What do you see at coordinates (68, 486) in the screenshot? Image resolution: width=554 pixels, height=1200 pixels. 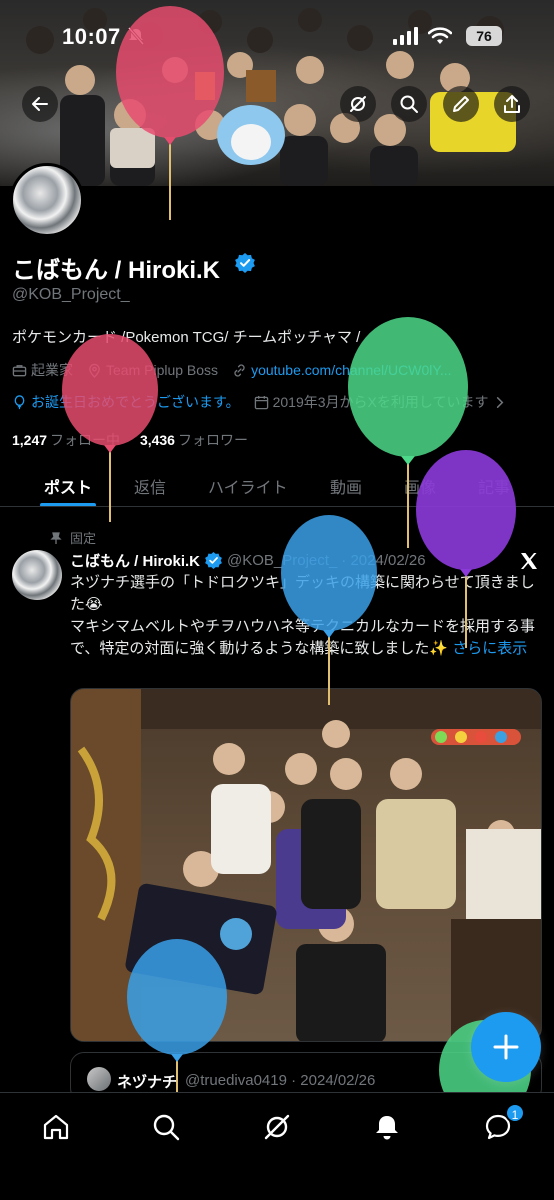 I see `tab-posts: ポスト` at bounding box center [68, 486].